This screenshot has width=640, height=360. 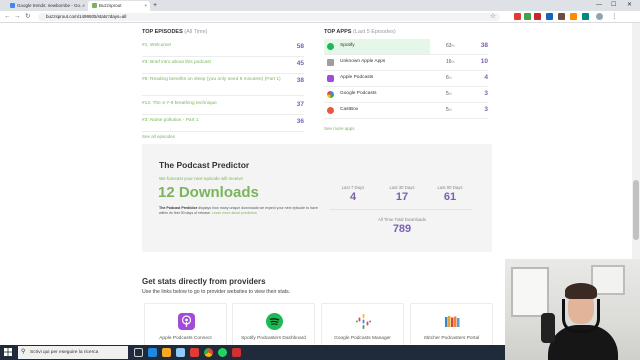 What do you see at coordinates (110, 5) in the screenshot?
I see `tab-title: Buzzsprout` at bounding box center [110, 5].